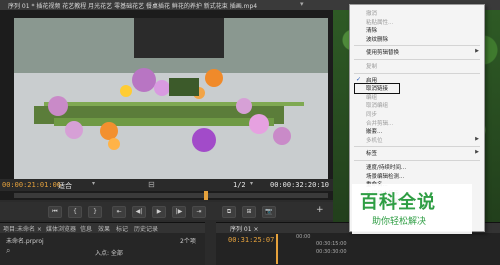  I want to click on timeline-playhead, so click(277, 249).